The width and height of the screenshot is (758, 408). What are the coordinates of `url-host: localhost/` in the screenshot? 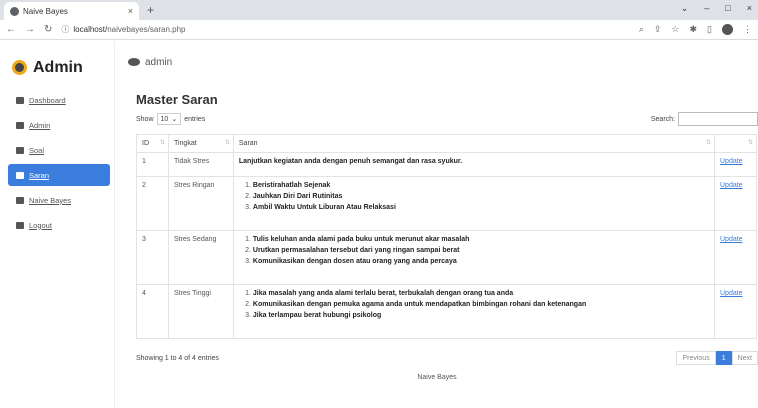 It's located at (90, 29).